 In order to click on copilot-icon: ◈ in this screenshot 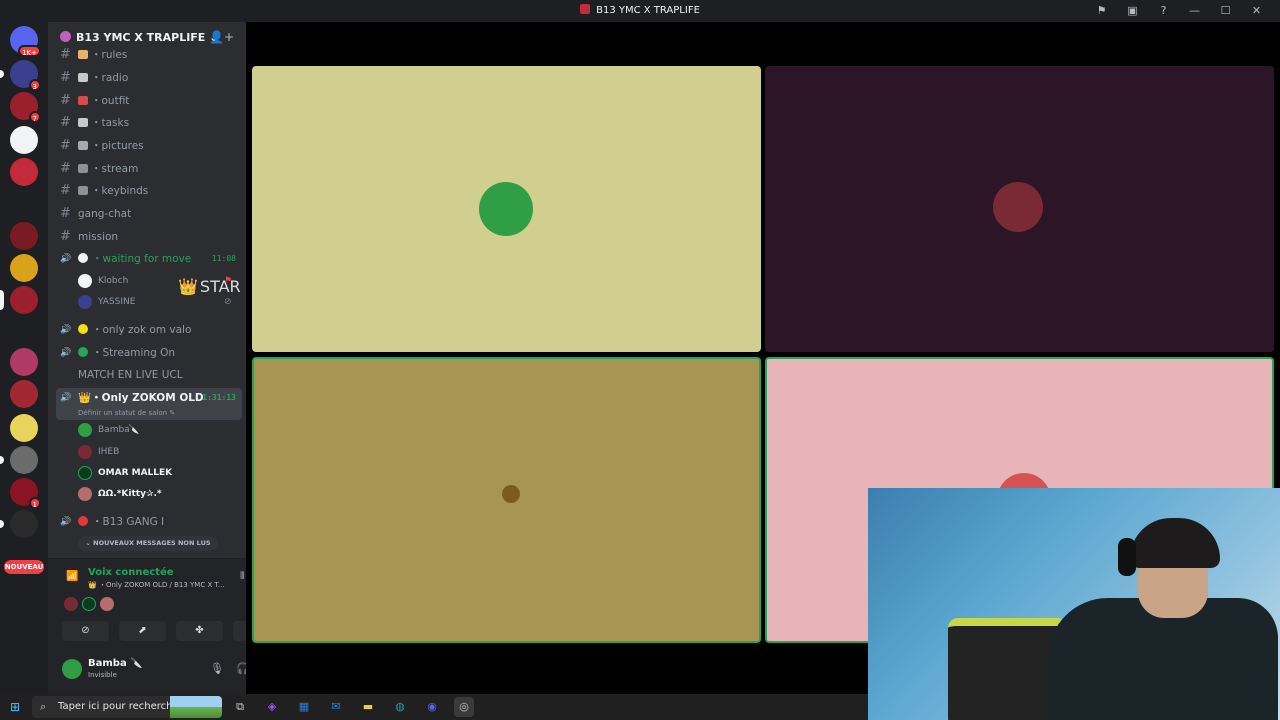, I will do `click(272, 707)`.